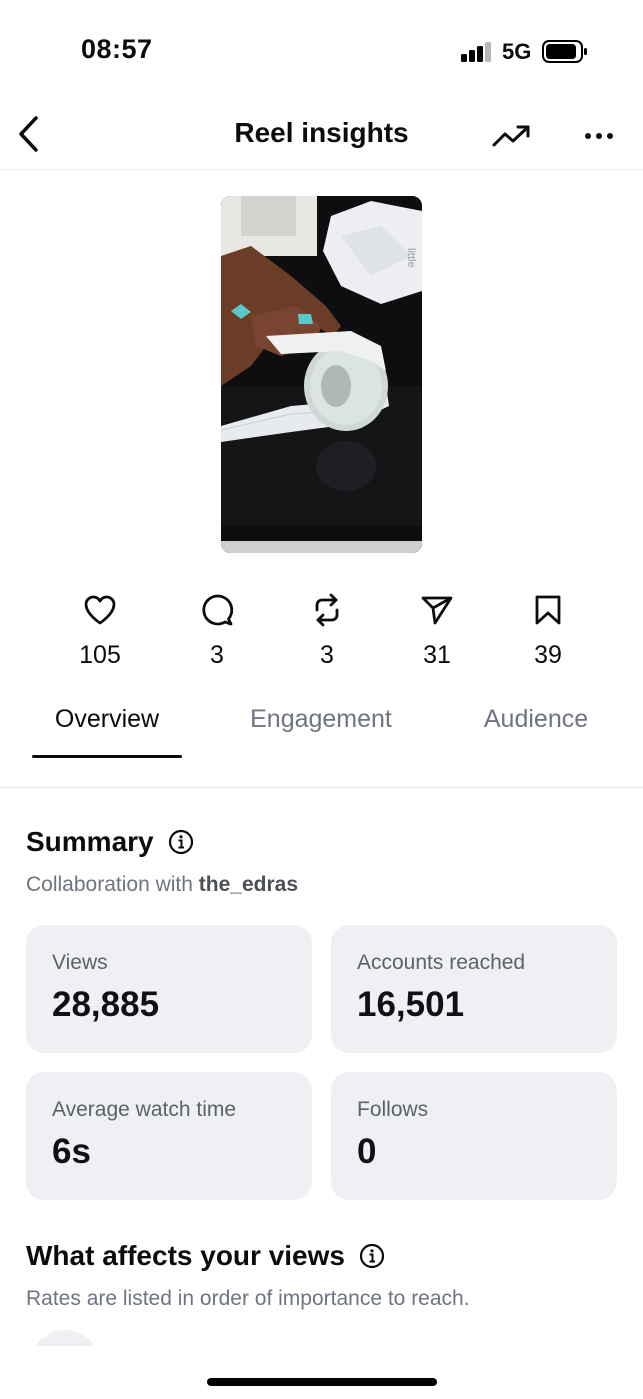  Describe the element at coordinates (327, 610) in the screenshot. I see `repost-icon` at that location.